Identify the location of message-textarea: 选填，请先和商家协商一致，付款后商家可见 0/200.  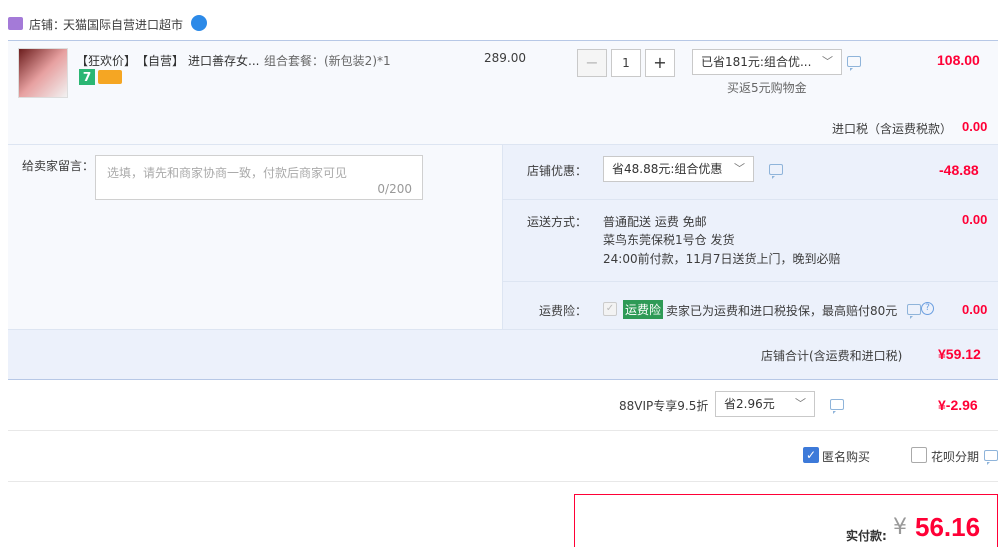
(259, 177).